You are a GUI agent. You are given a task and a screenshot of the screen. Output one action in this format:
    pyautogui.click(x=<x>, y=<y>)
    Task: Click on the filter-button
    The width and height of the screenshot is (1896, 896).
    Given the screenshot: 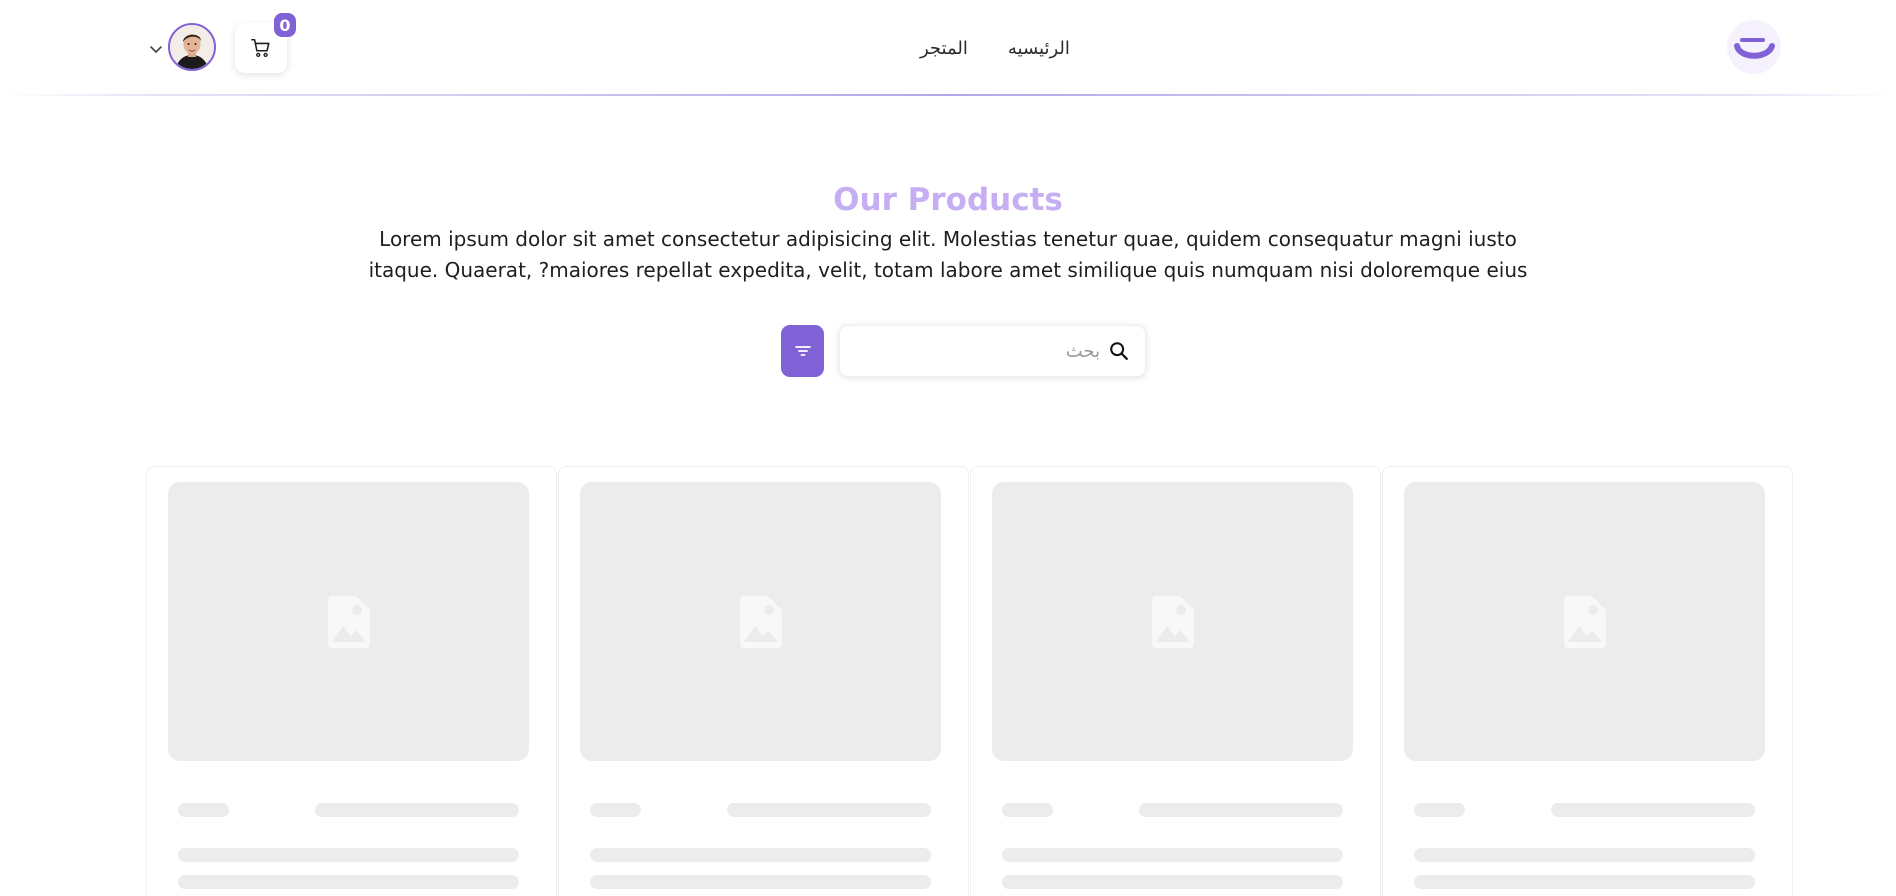 What is the action you would take?
    pyautogui.click(x=802, y=351)
    